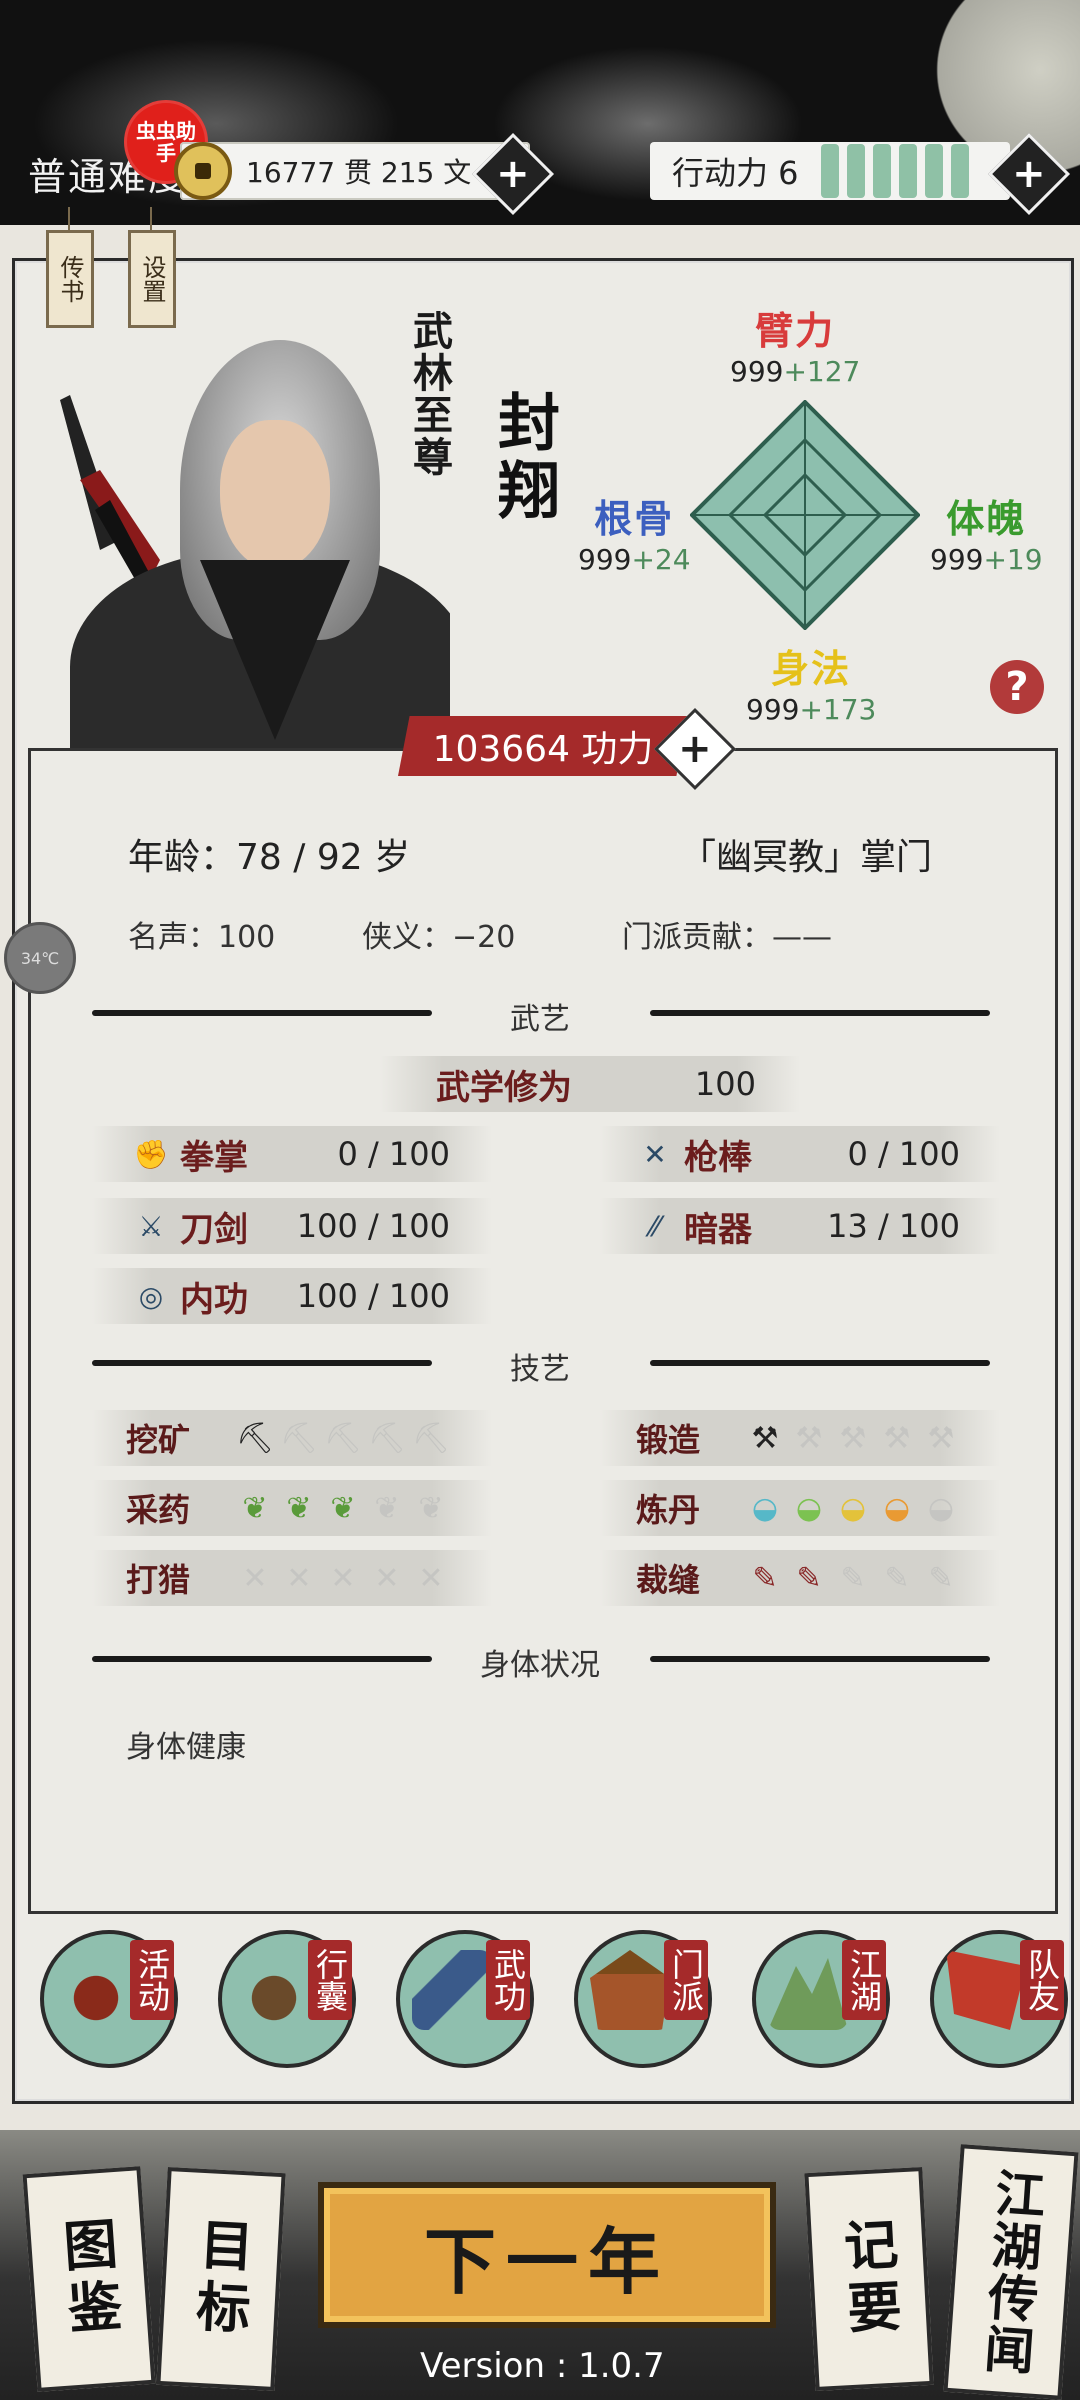 The height and width of the screenshot is (2400, 1080). I want to click on craft-level: ✕ ✕ ✕ ✕ ✕, so click(343, 1578).